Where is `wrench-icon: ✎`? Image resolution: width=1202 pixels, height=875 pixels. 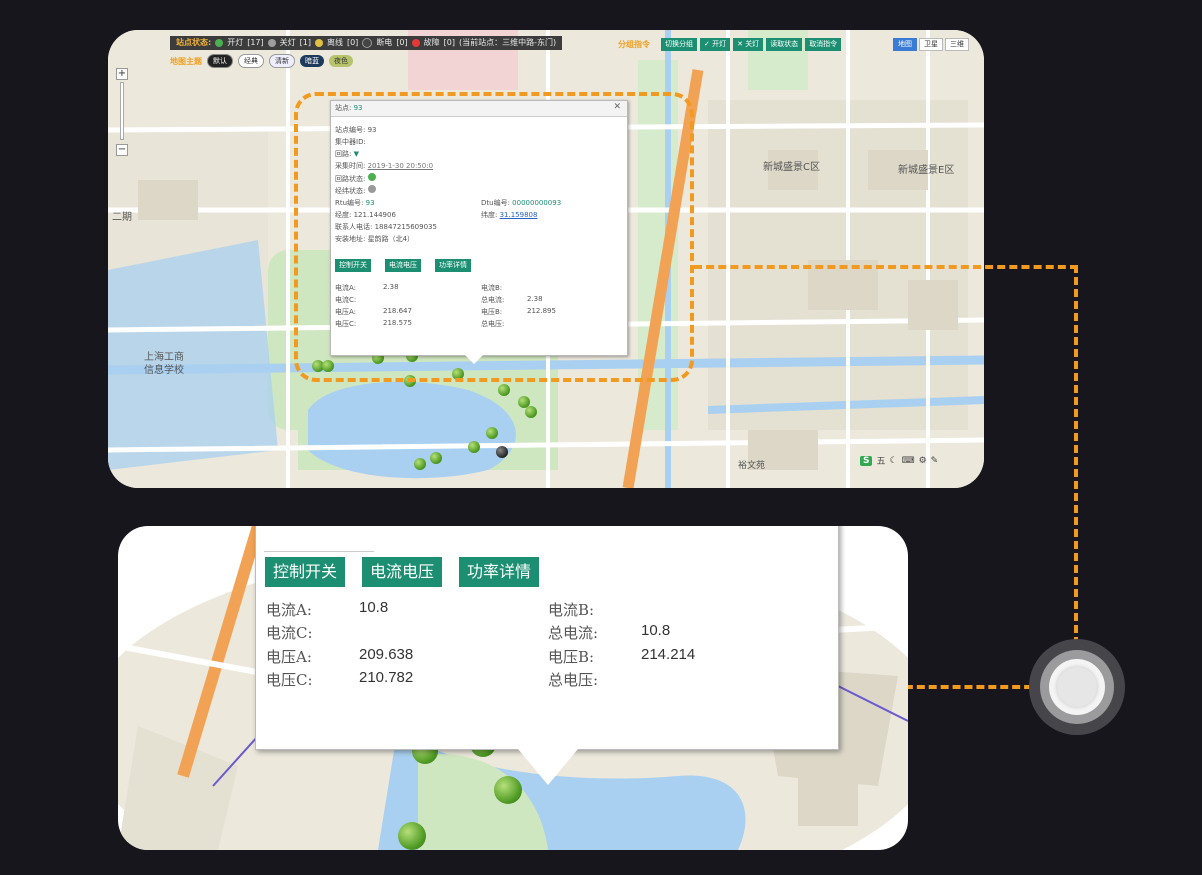
wrench-icon: ✎ is located at coordinates (935, 461).